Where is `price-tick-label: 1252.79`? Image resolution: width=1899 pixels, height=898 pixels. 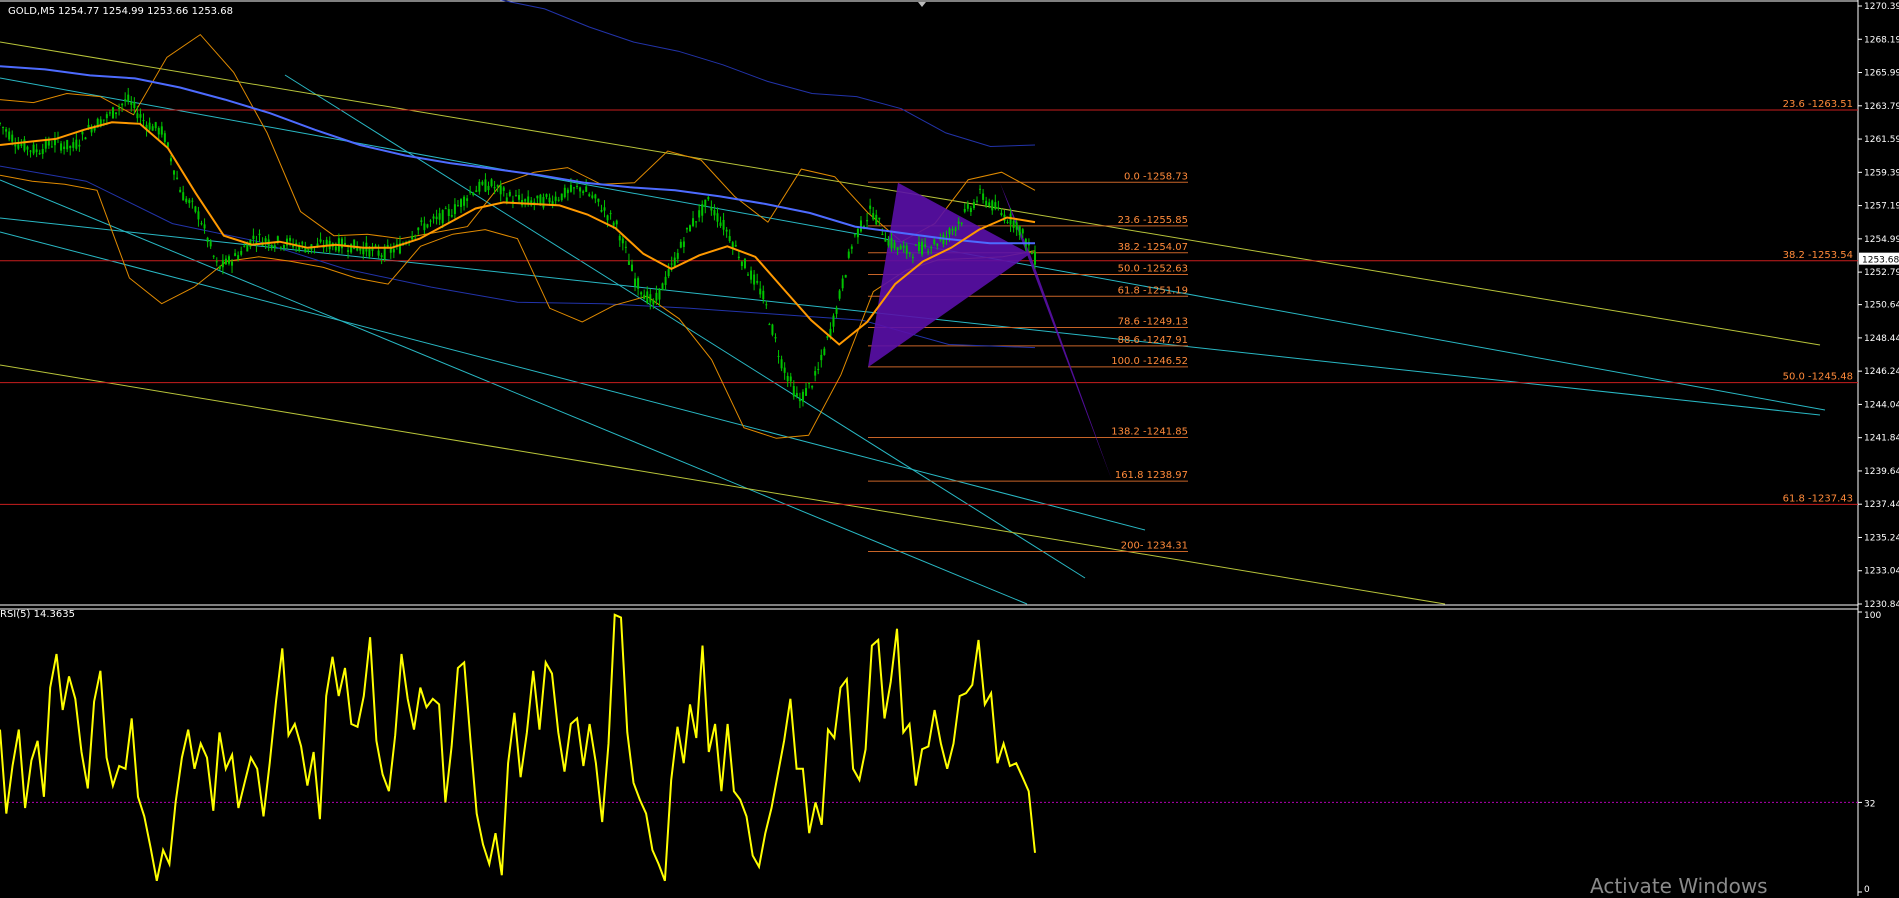 price-tick-label: 1252.79 is located at coordinates (1881, 273).